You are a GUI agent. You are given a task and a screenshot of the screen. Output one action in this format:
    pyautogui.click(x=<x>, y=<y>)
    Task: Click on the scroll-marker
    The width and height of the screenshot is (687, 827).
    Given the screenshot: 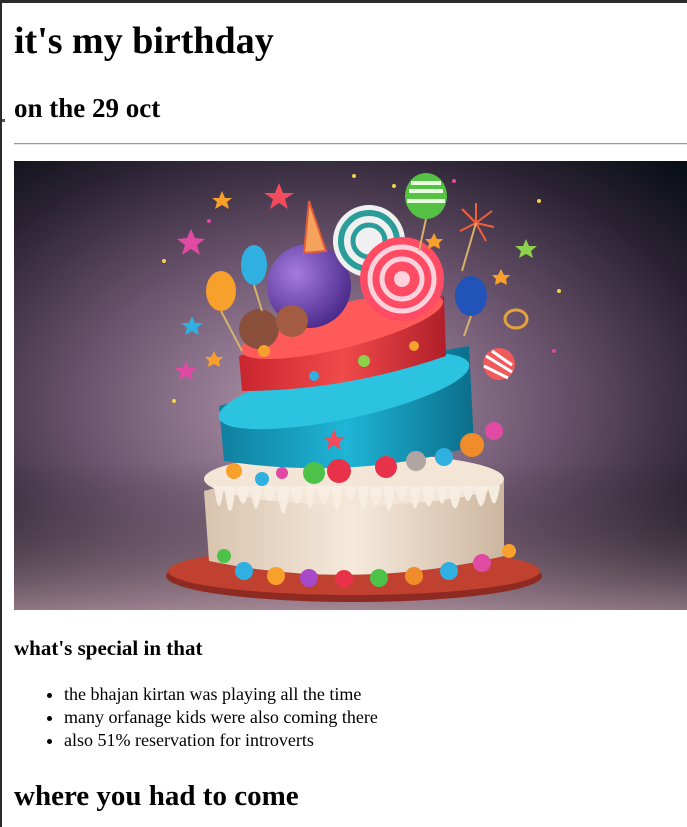 What is the action you would take?
    pyautogui.click(x=3, y=120)
    